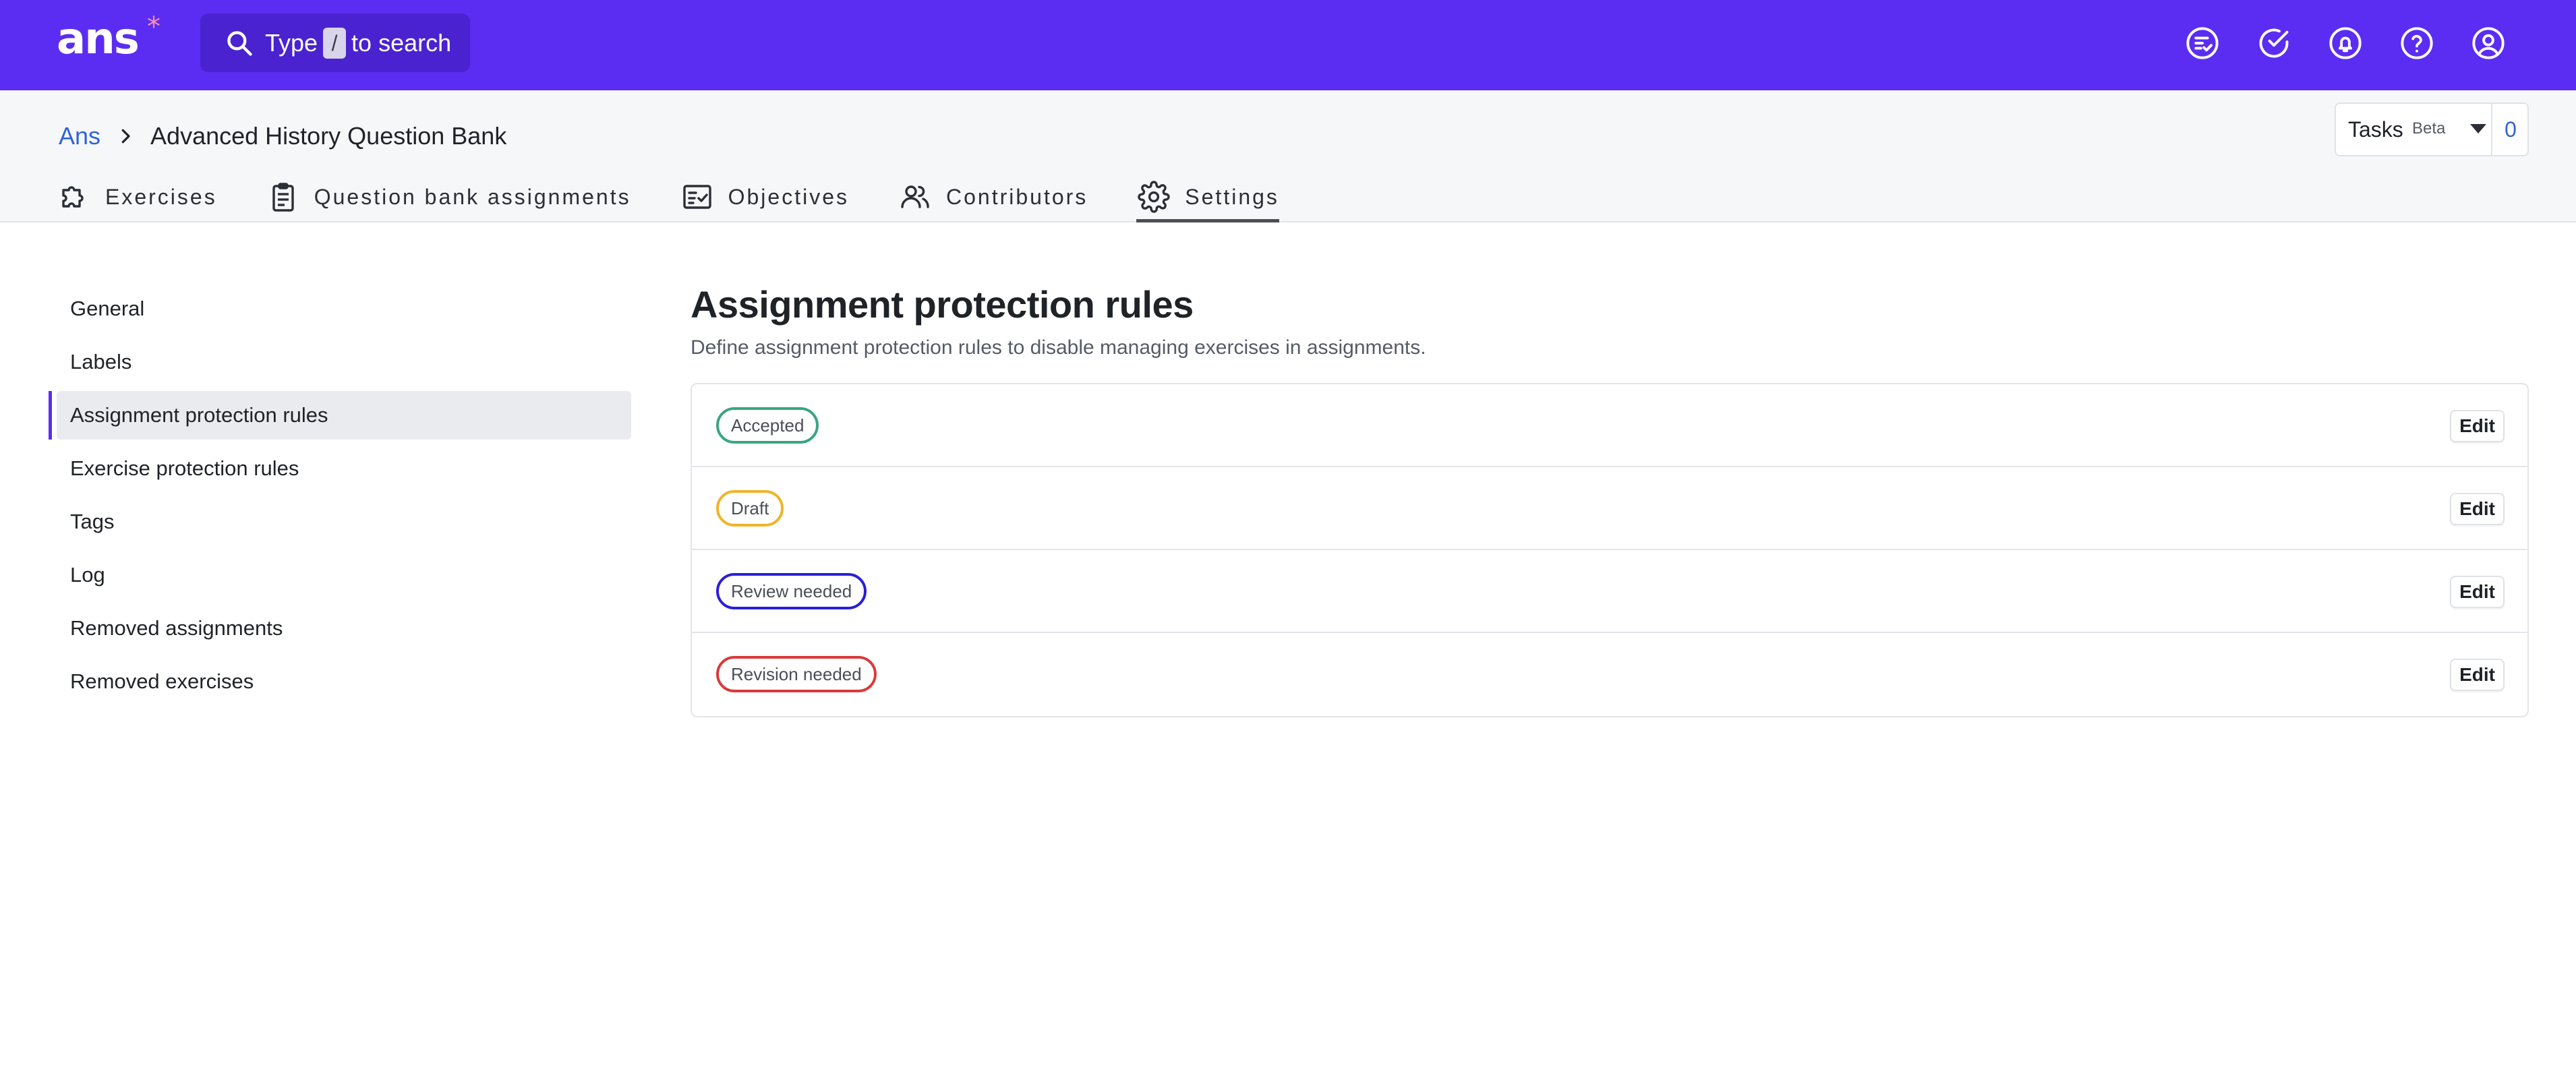 This screenshot has height=1080, width=2576. I want to click on breadcrumb: Ans Advanced History Question Bank, so click(282, 136).